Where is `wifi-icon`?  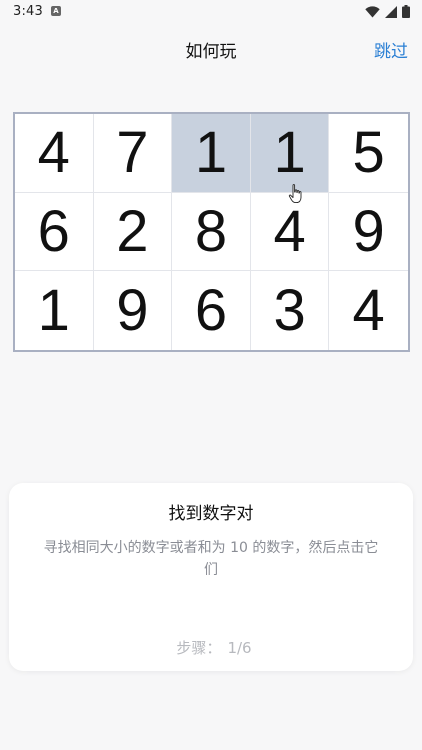
wifi-icon is located at coordinates (372, 11).